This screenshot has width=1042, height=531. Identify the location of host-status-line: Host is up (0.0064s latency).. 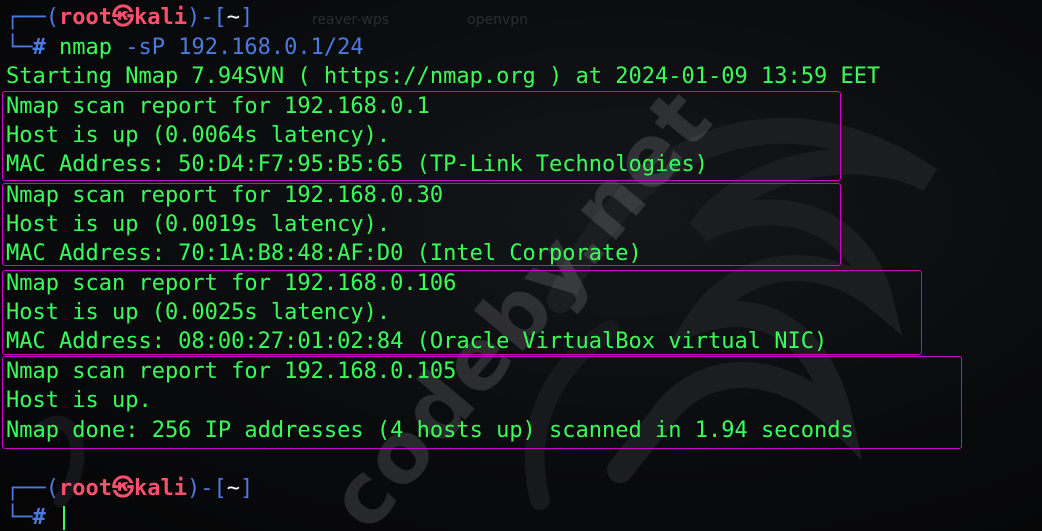
(198, 135).